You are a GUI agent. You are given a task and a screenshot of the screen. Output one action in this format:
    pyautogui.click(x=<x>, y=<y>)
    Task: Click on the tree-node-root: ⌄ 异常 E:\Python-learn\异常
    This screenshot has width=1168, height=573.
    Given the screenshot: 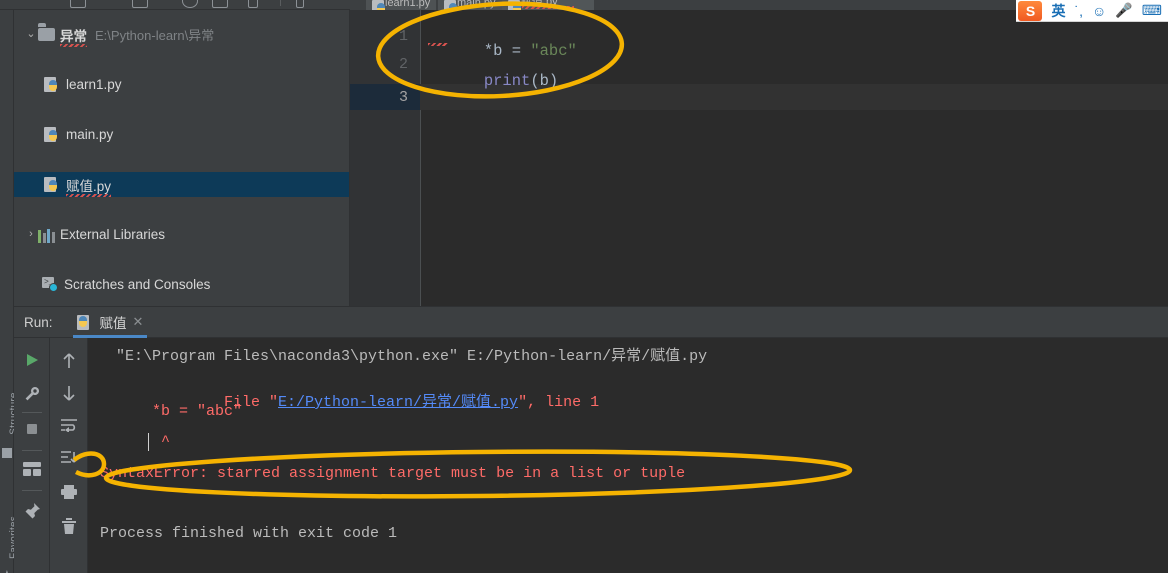 What is the action you would take?
    pyautogui.click(x=181, y=34)
    